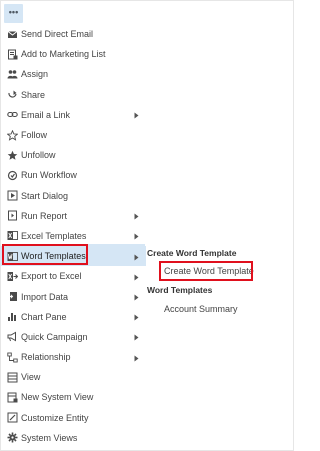 The width and height of the screenshot is (320, 451). I want to click on menu-item-word-templates: Word Templates, so click(73, 256).